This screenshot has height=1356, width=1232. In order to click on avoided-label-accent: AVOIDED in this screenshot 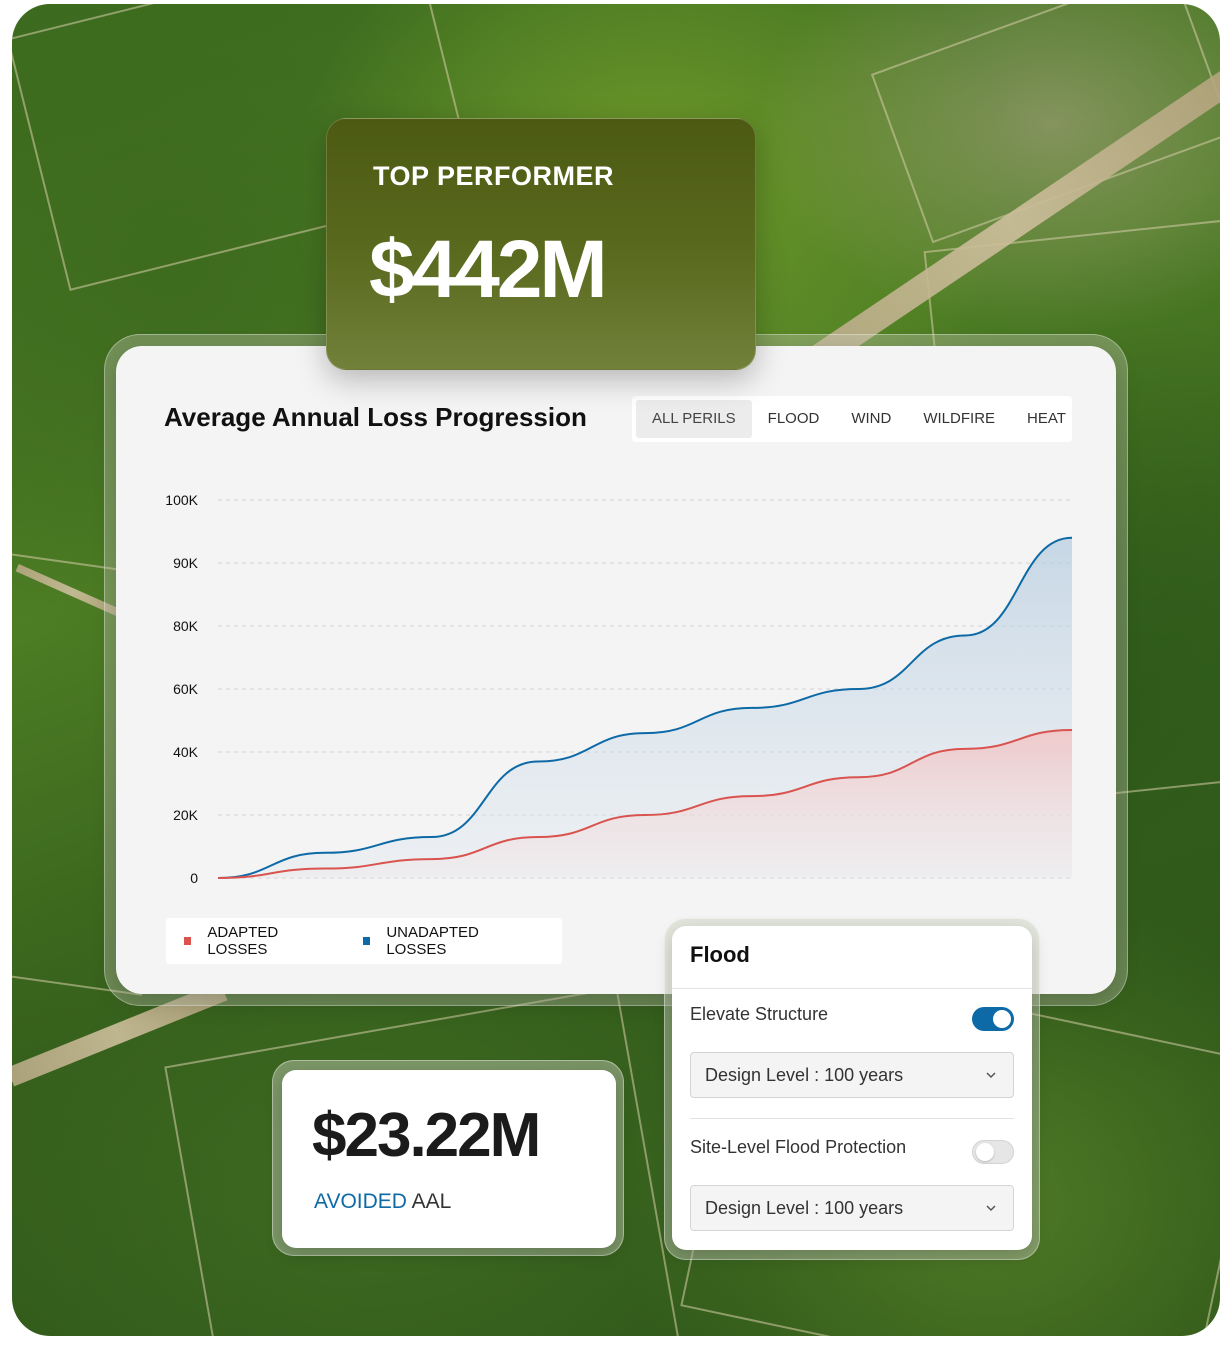, I will do `click(360, 1201)`.